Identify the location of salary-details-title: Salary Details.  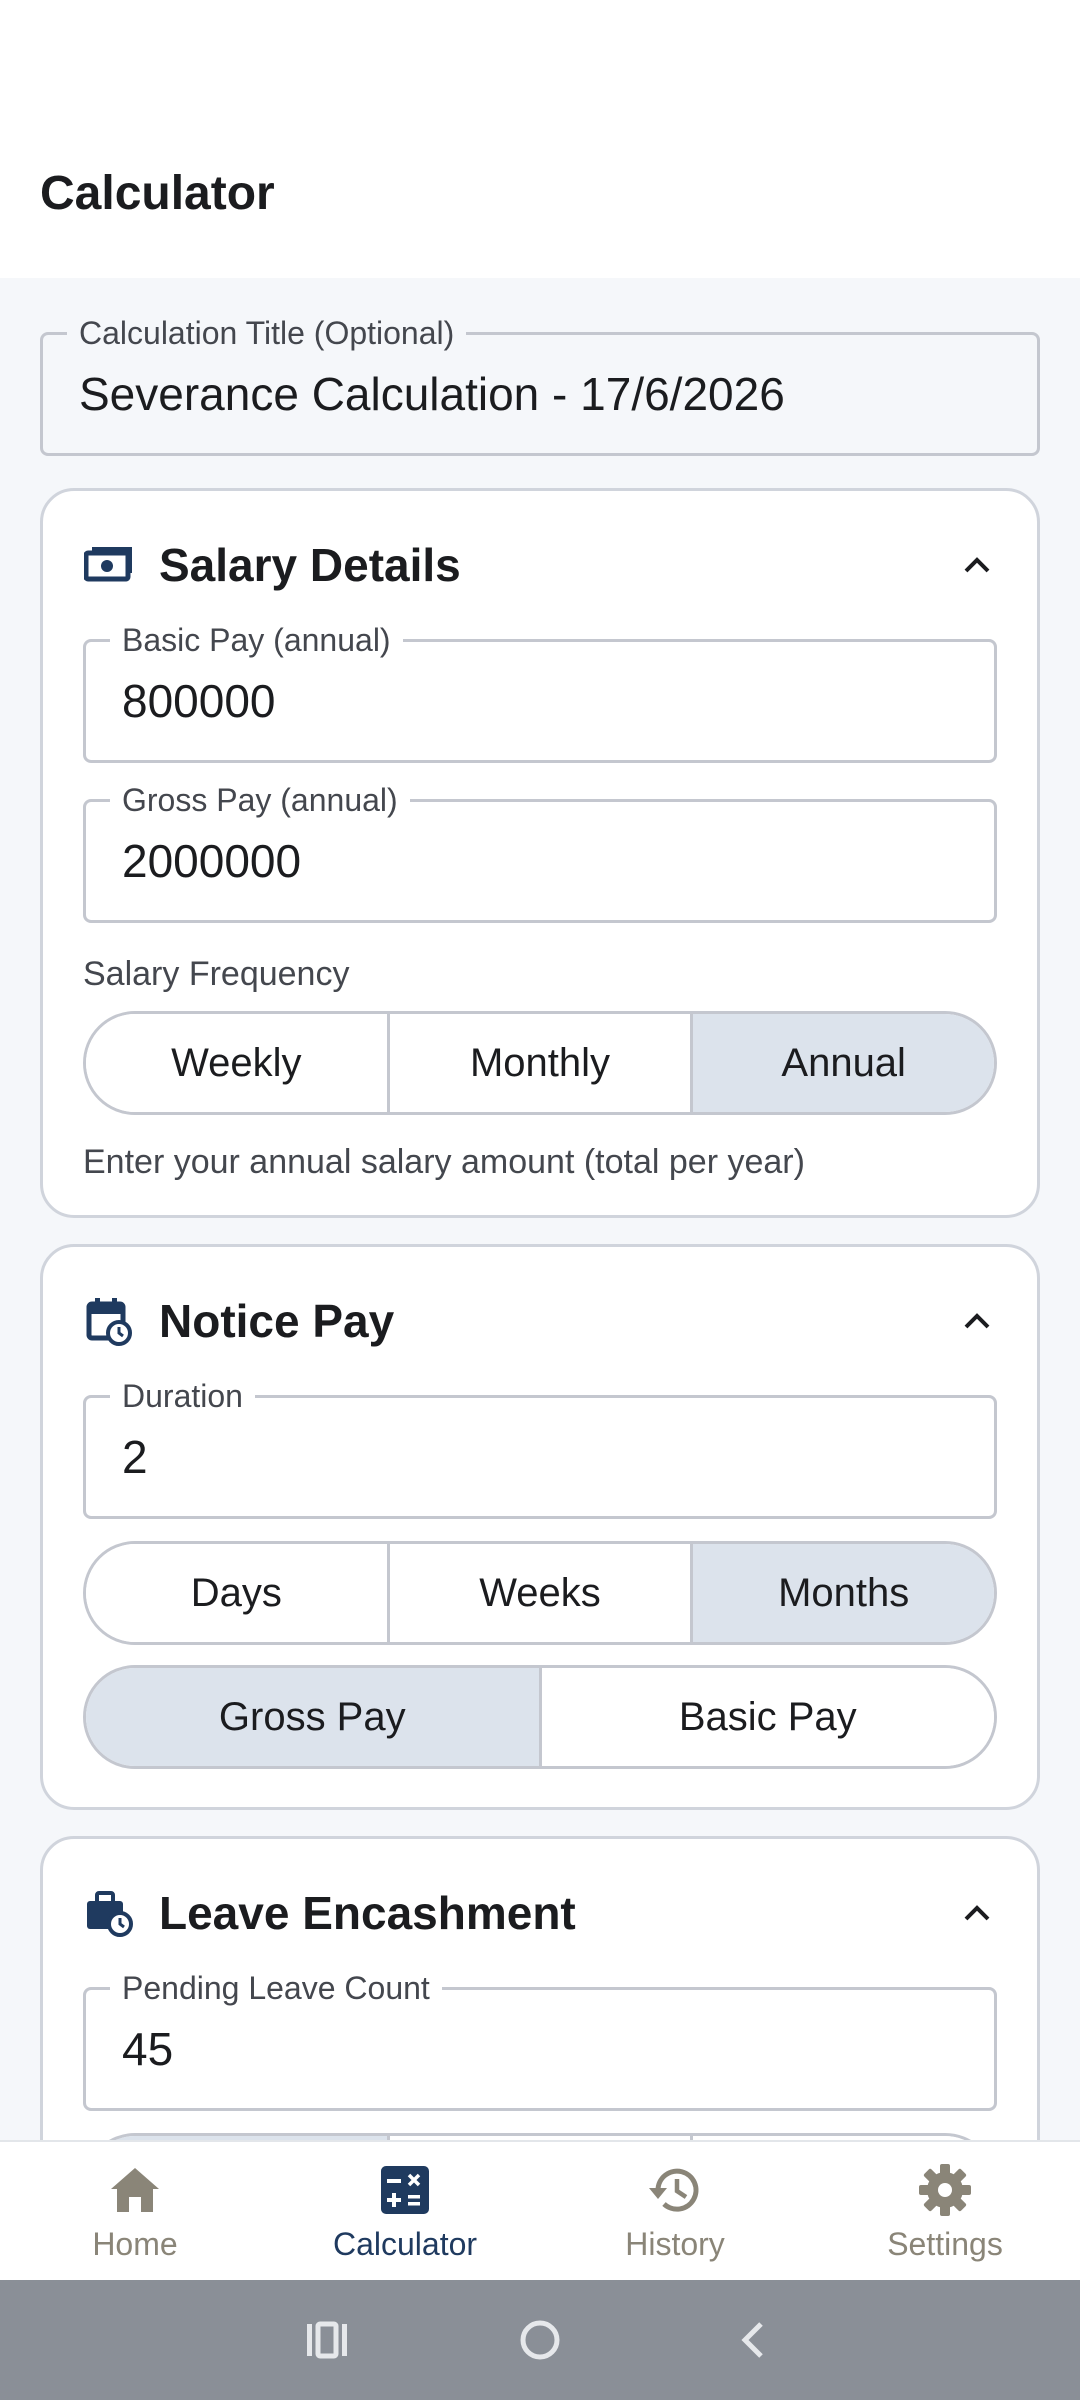
(310, 565).